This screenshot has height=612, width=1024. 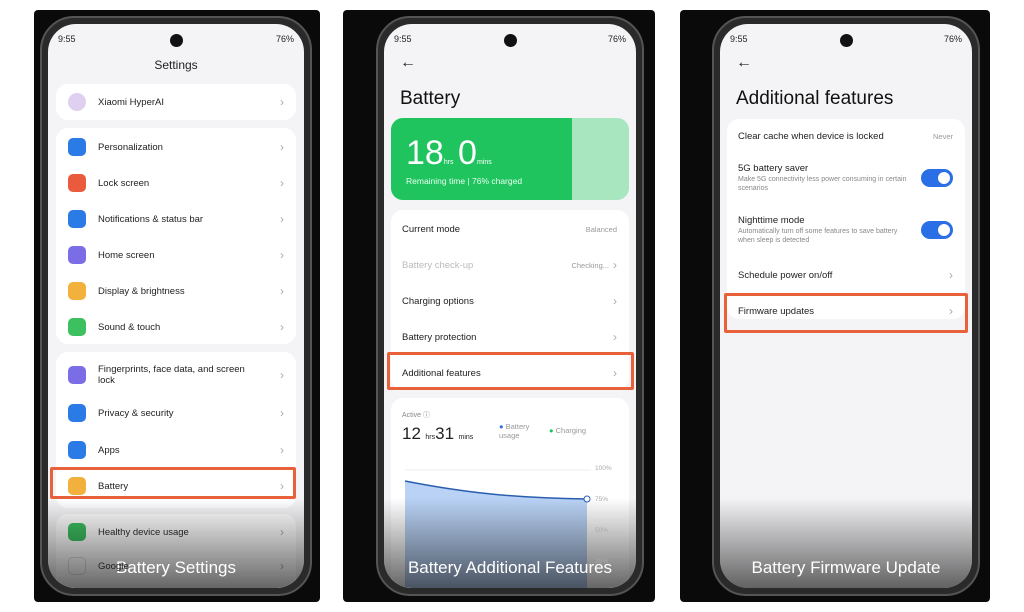 What do you see at coordinates (171, 375) in the screenshot?
I see `item-label: Fingerprints, face data, and screen lock` at bounding box center [171, 375].